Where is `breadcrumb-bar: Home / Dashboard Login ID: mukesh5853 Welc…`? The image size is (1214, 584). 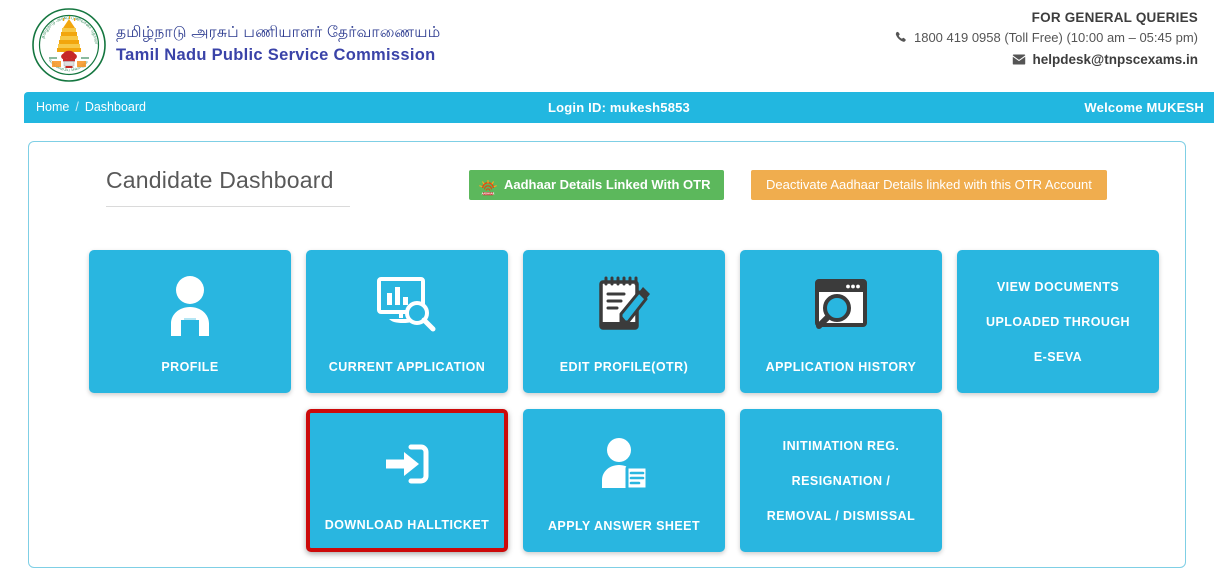 breadcrumb-bar: Home / Dashboard Login ID: mukesh5853 Welc… is located at coordinates (619, 107).